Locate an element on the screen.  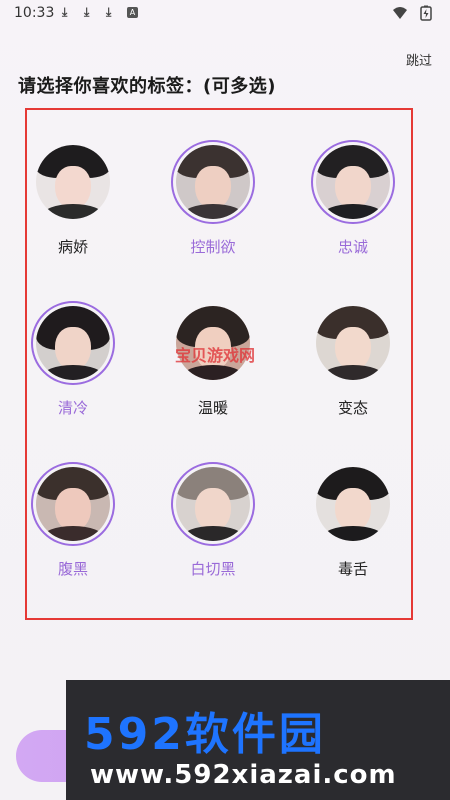
tag-item-zhongcheng: 忠诚 is located at coordinates (353, 198).